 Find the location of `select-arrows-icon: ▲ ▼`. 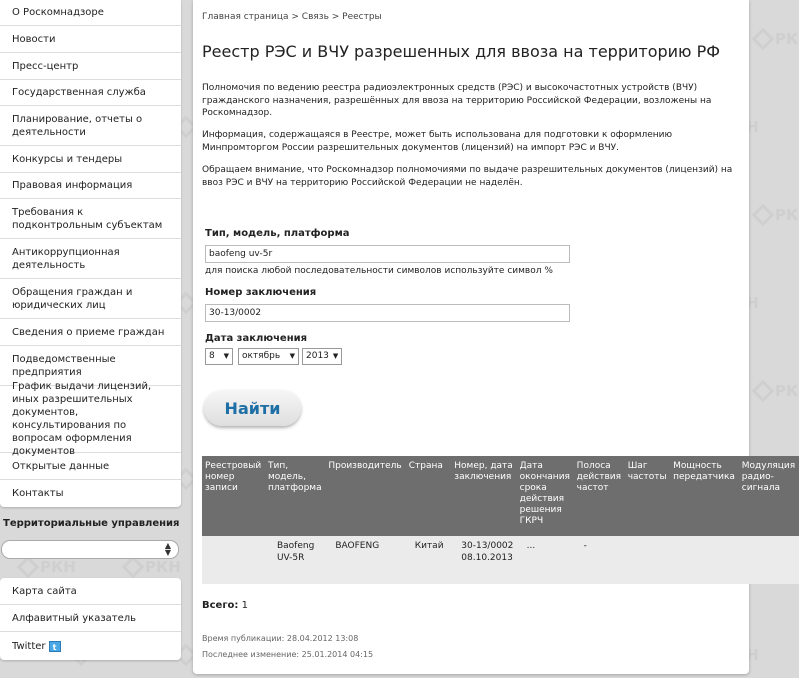

select-arrows-icon: ▲ ▼ is located at coordinates (167, 549).